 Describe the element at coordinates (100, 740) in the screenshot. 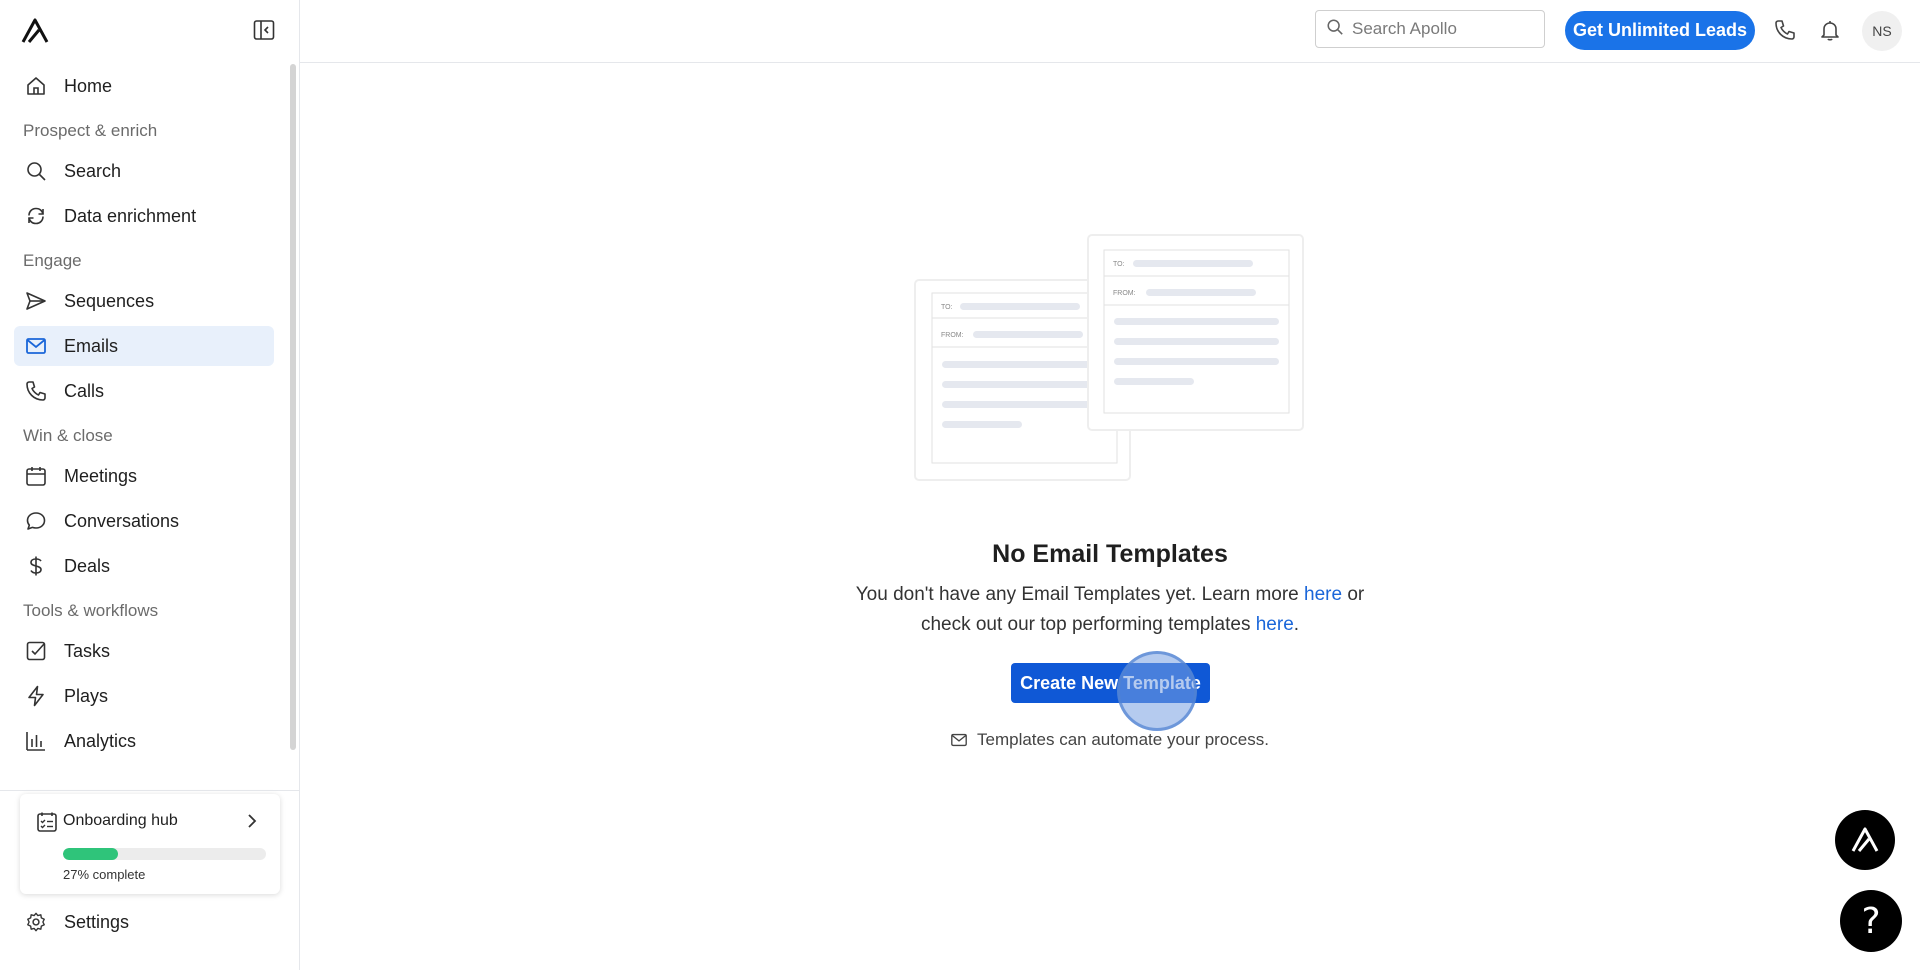

I see `sidebar-item-label: Analytics` at that location.